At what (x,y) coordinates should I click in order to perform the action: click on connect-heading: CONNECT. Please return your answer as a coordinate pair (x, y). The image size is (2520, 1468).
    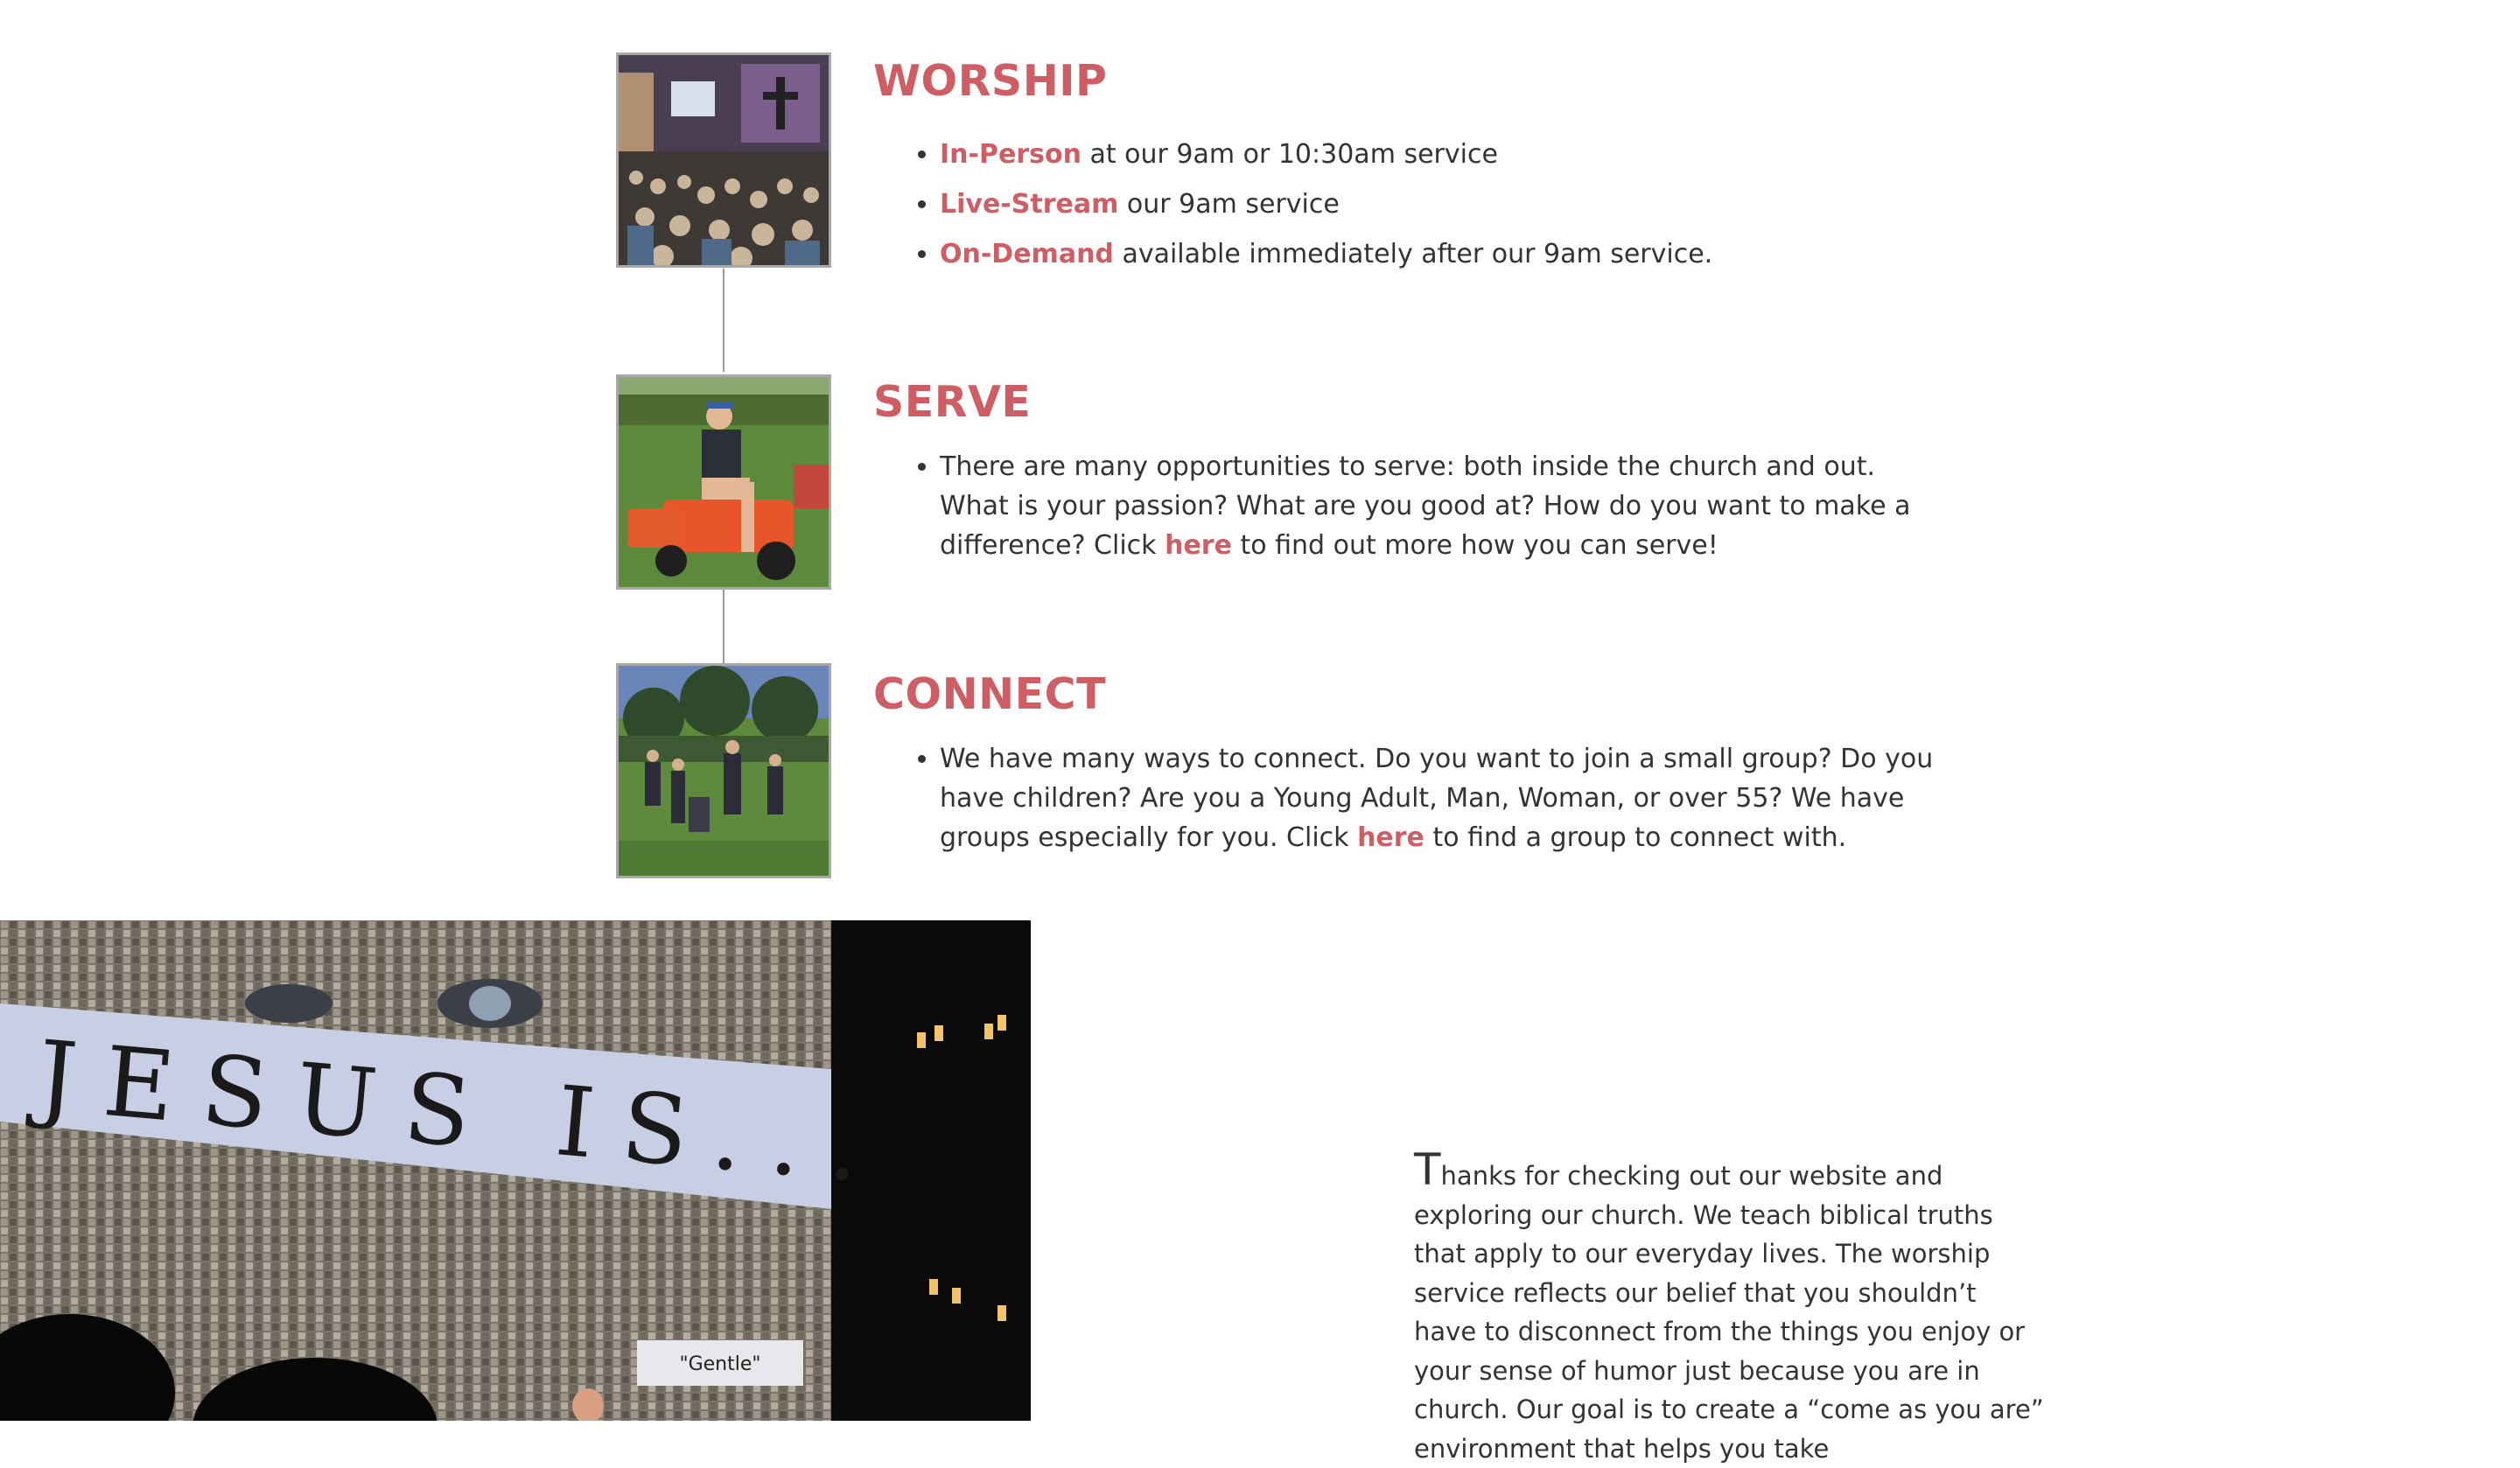
    Looking at the image, I should click on (989, 694).